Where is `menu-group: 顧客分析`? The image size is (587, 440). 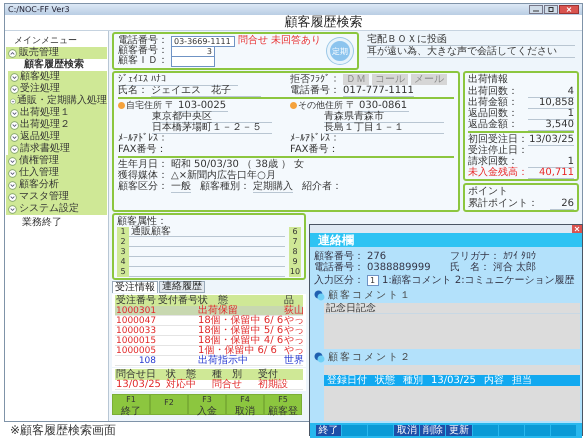
menu-group: 顧客分析 is located at coordinates (56, 185).